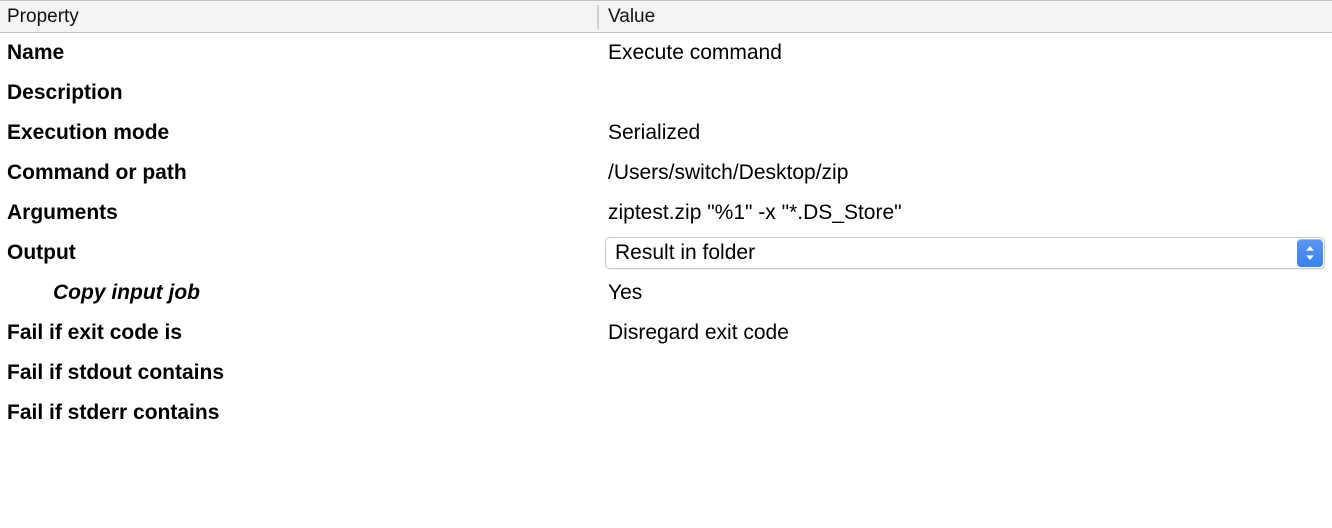 The width and height of the screenshot is (1332, 528). I want to click on row-label-name: Name, so click(36, 52).